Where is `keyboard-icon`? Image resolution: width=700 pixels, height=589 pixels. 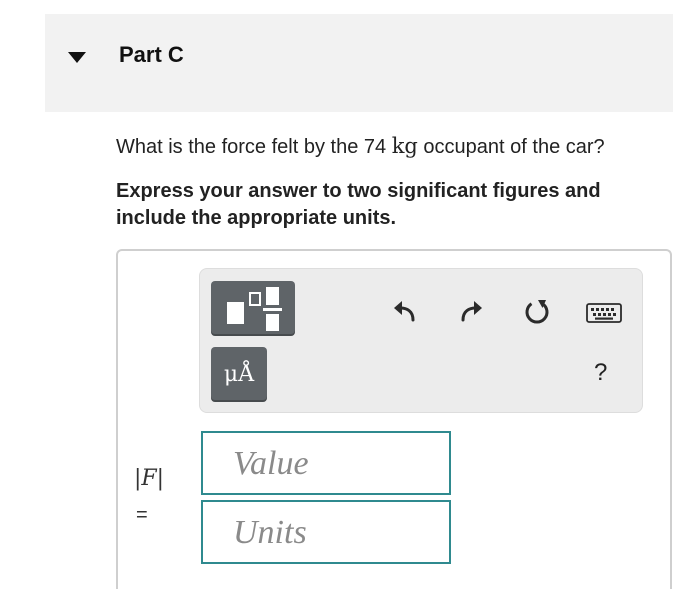 keyboard-icon is located at coordinates (604, 313).